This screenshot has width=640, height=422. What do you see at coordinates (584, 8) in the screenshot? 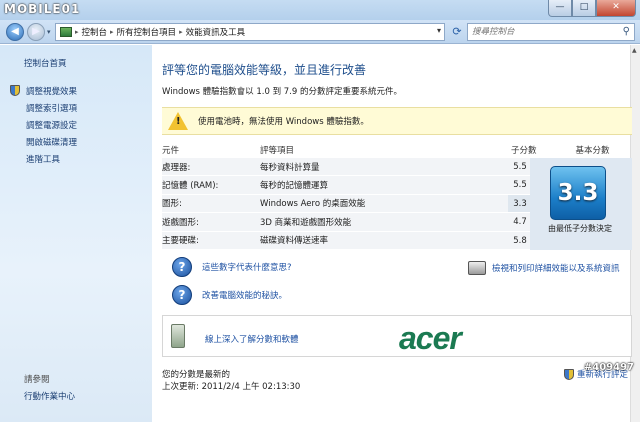
I see `maximize-button: □` at bounding box center [584, 8].